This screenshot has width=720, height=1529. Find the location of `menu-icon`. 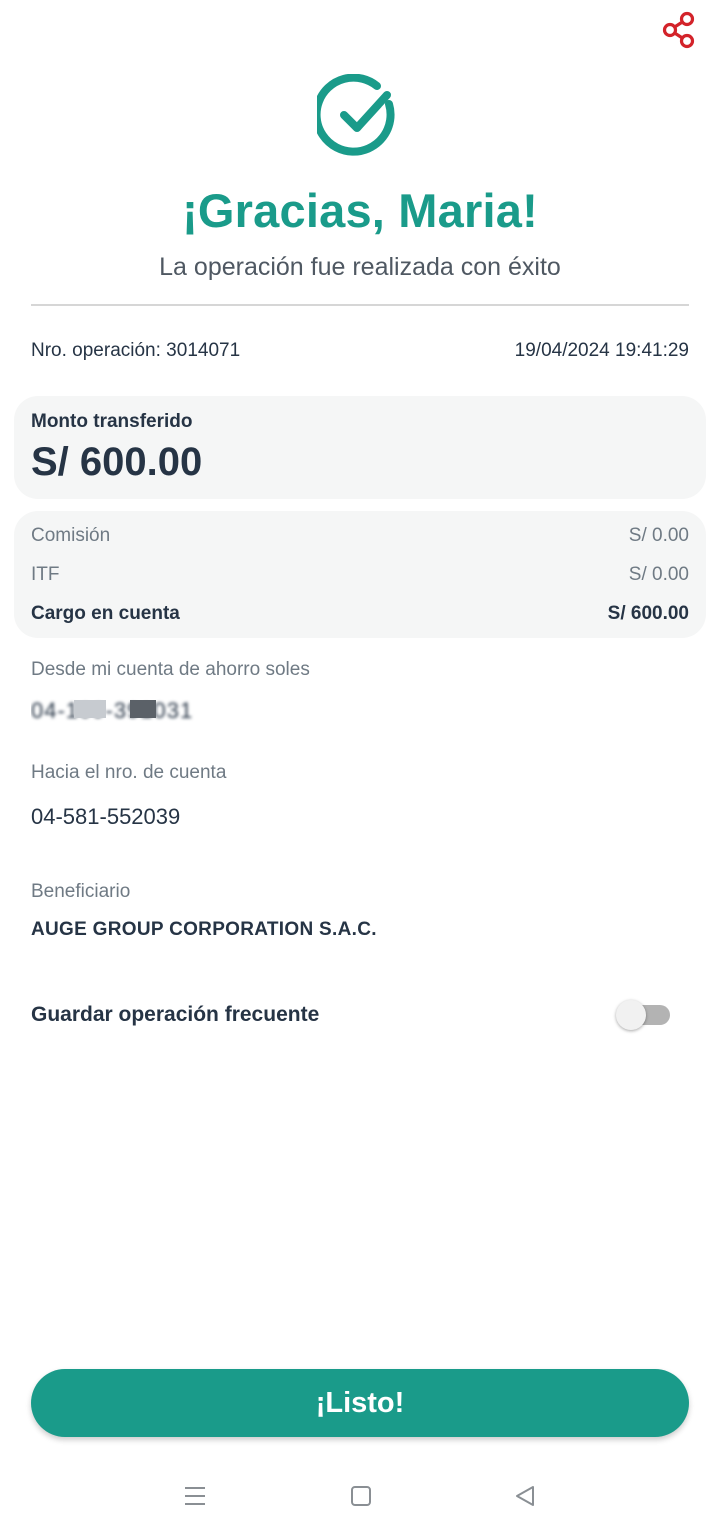

menu-icon is located at coordinates (195, 1496).